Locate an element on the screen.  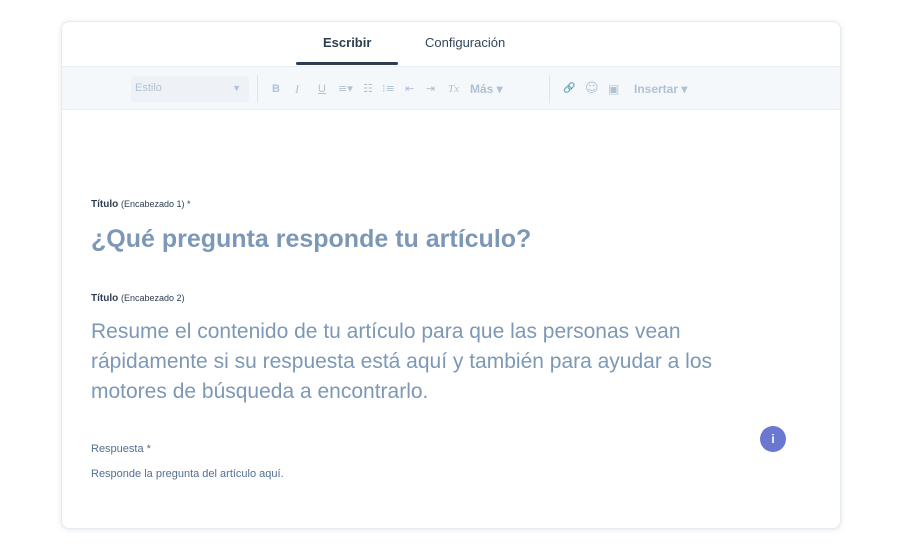
tab-configuracion: Configuración is located at coordinates (465, 42).